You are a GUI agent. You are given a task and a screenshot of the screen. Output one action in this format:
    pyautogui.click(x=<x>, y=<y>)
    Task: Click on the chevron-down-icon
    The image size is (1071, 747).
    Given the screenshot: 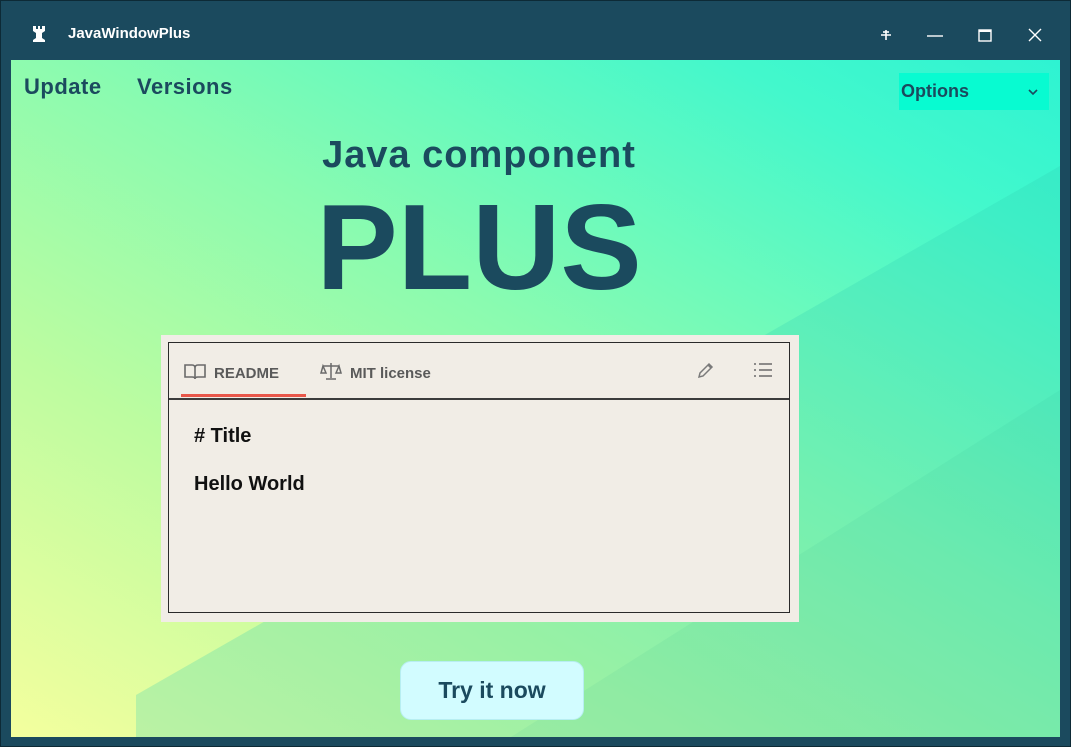 What is the action you would take?
    pyautogui.click(x=1033, y=92)
    